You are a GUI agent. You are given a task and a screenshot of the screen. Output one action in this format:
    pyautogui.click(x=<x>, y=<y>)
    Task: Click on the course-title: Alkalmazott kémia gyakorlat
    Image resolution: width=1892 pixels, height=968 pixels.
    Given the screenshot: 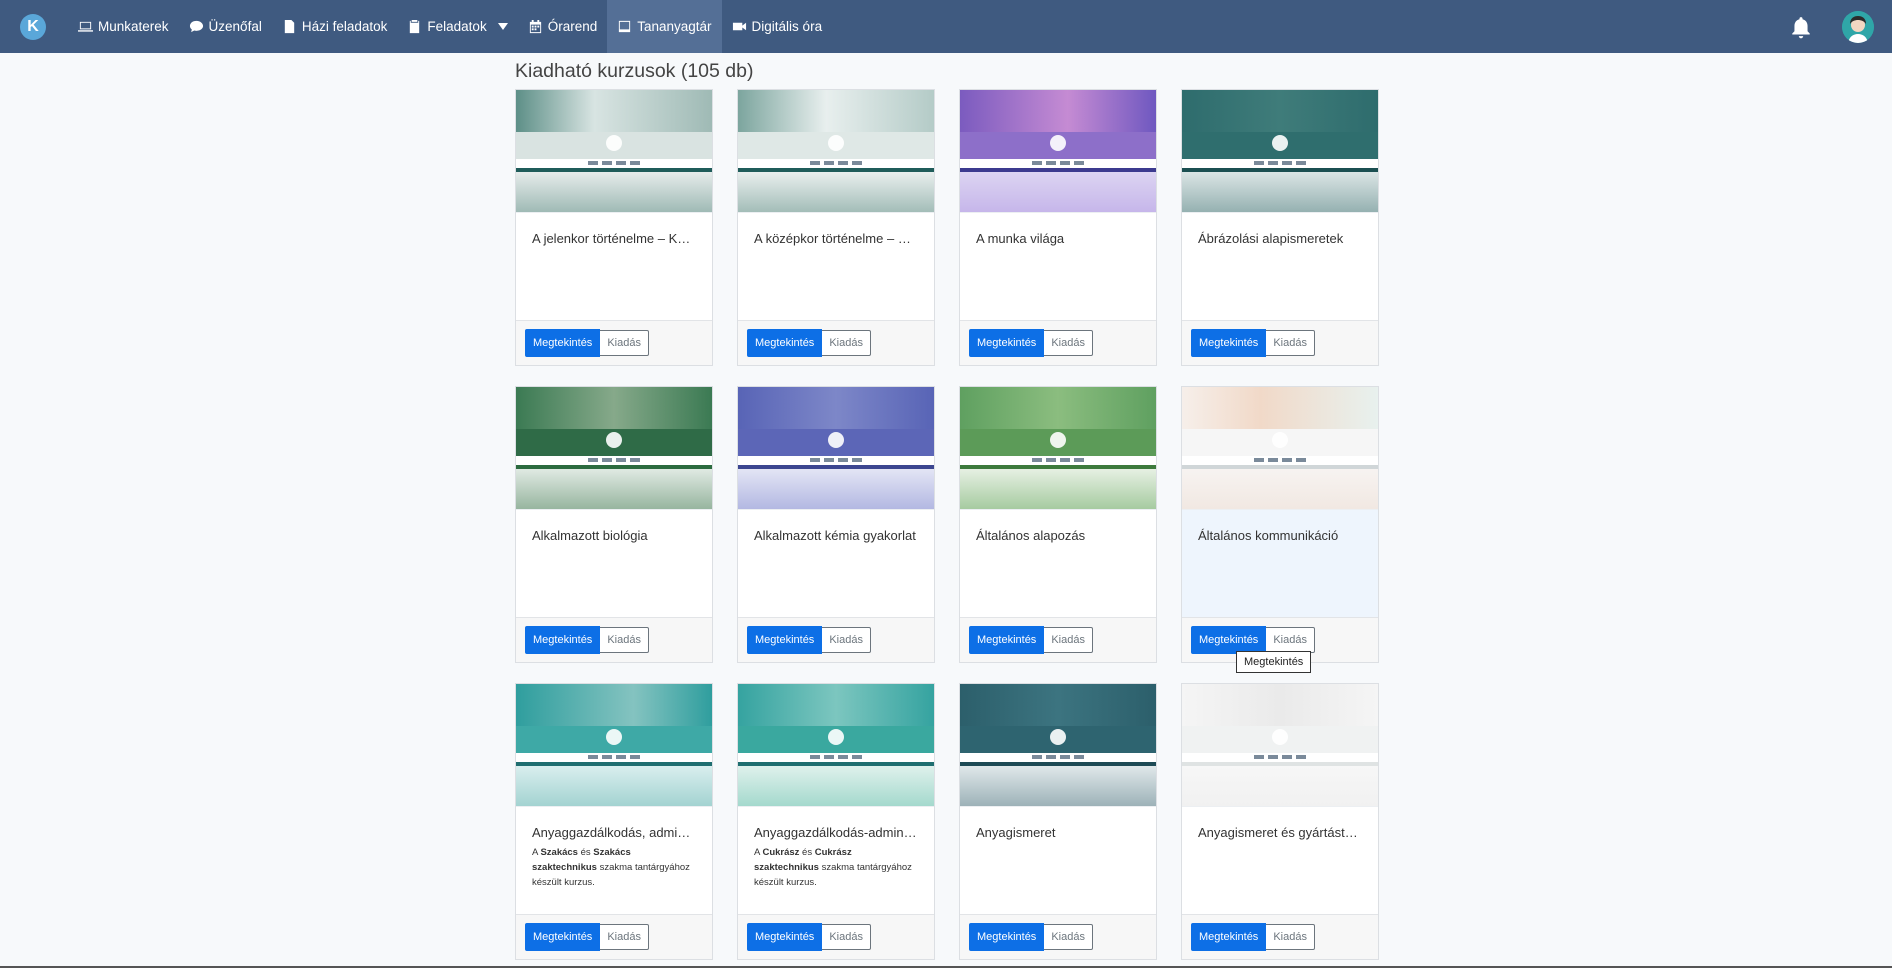 What is the action you would take?
    pyautogui.click(x=835, y=535)
    